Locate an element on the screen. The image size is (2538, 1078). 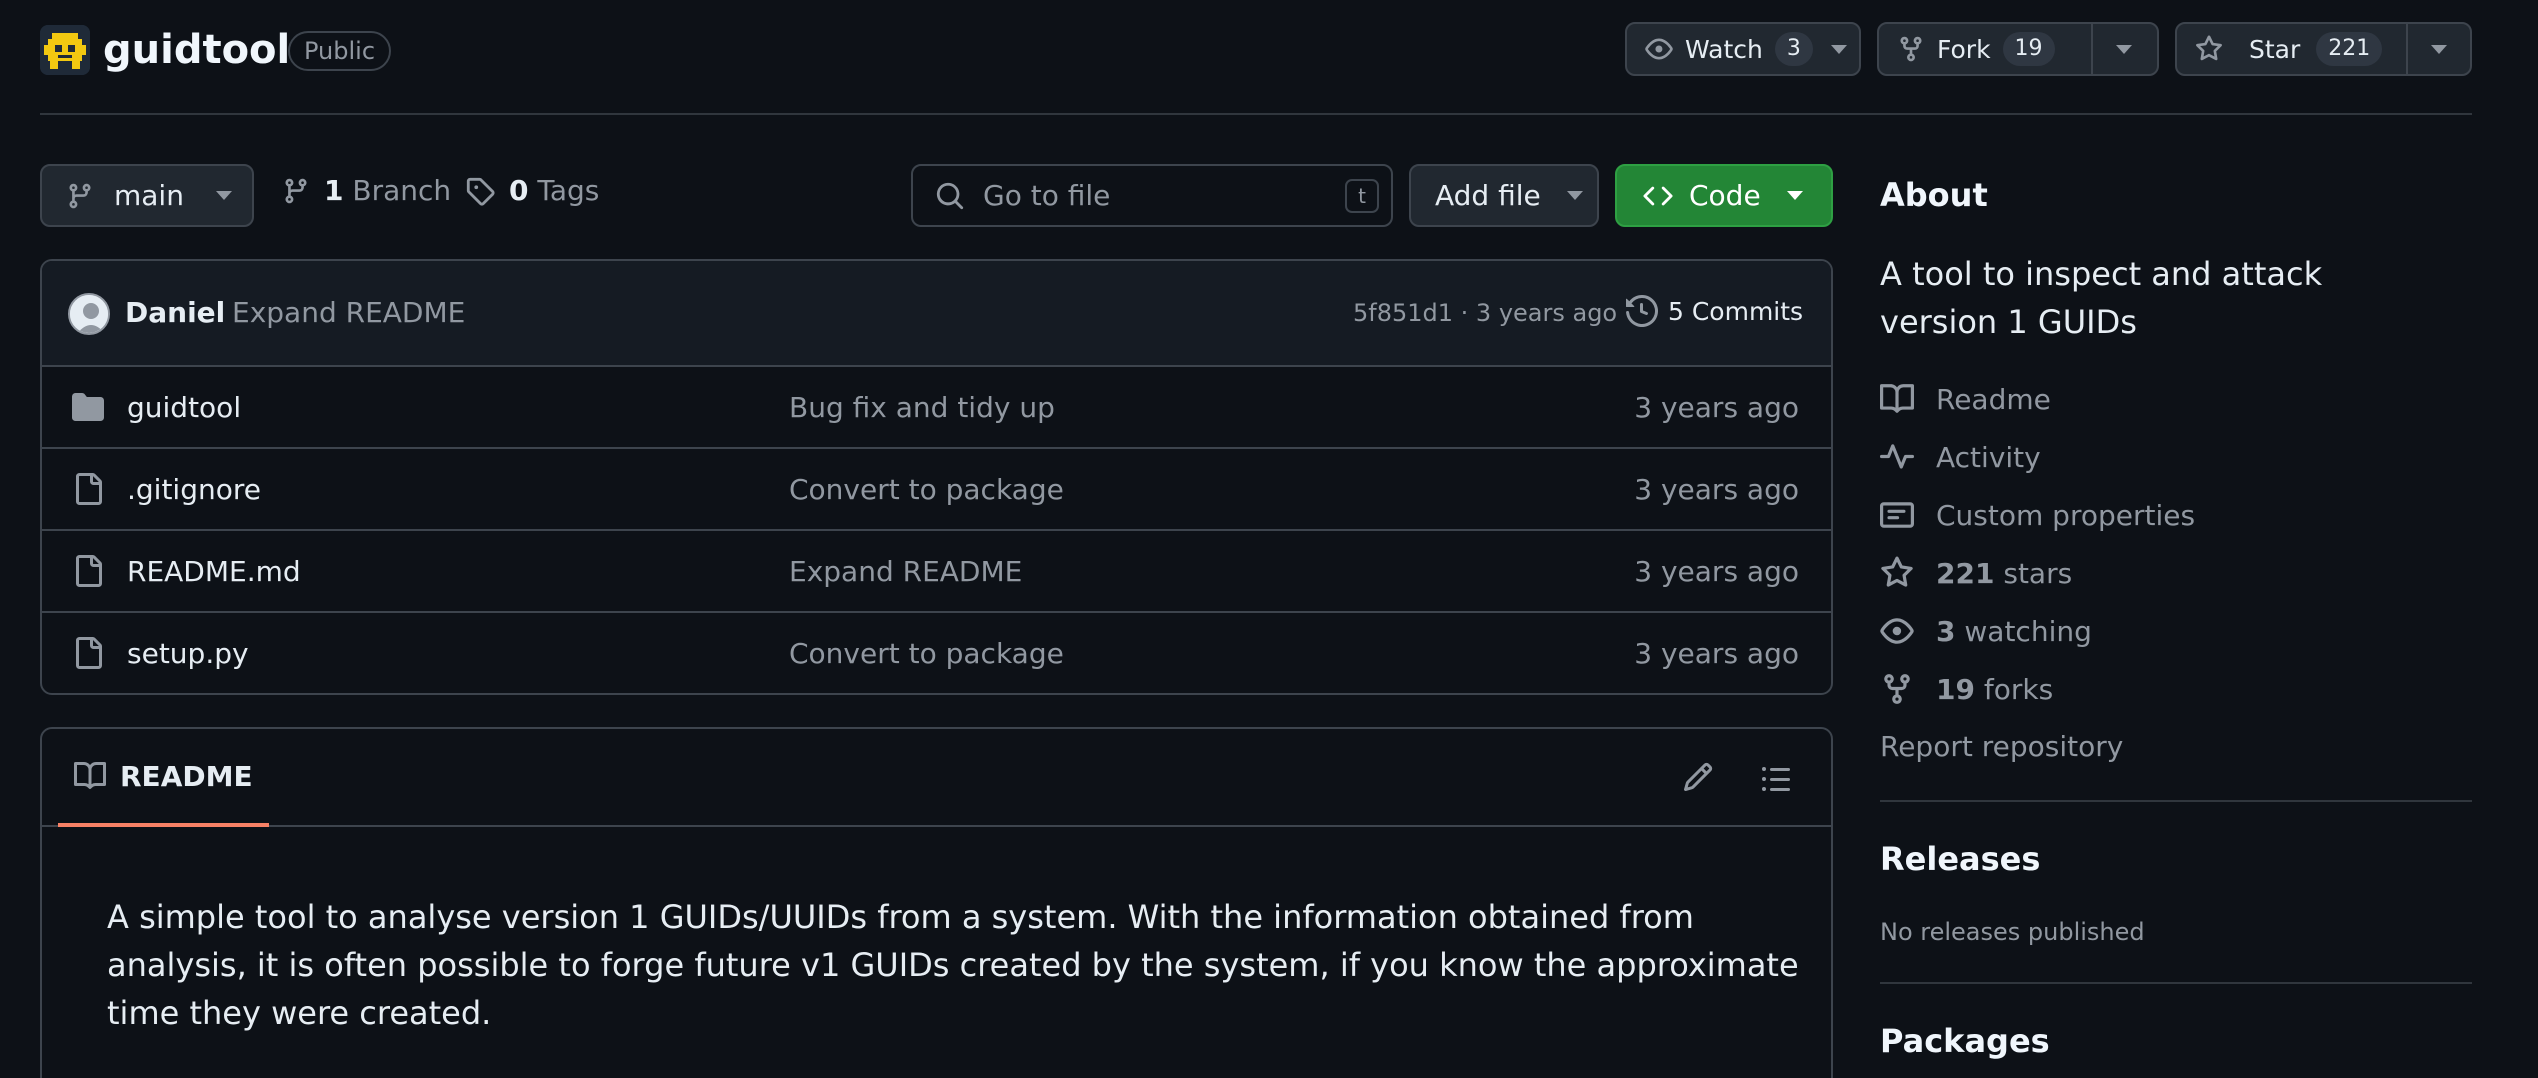
star-button: Star 221 is located at coordinates (2292, 49).